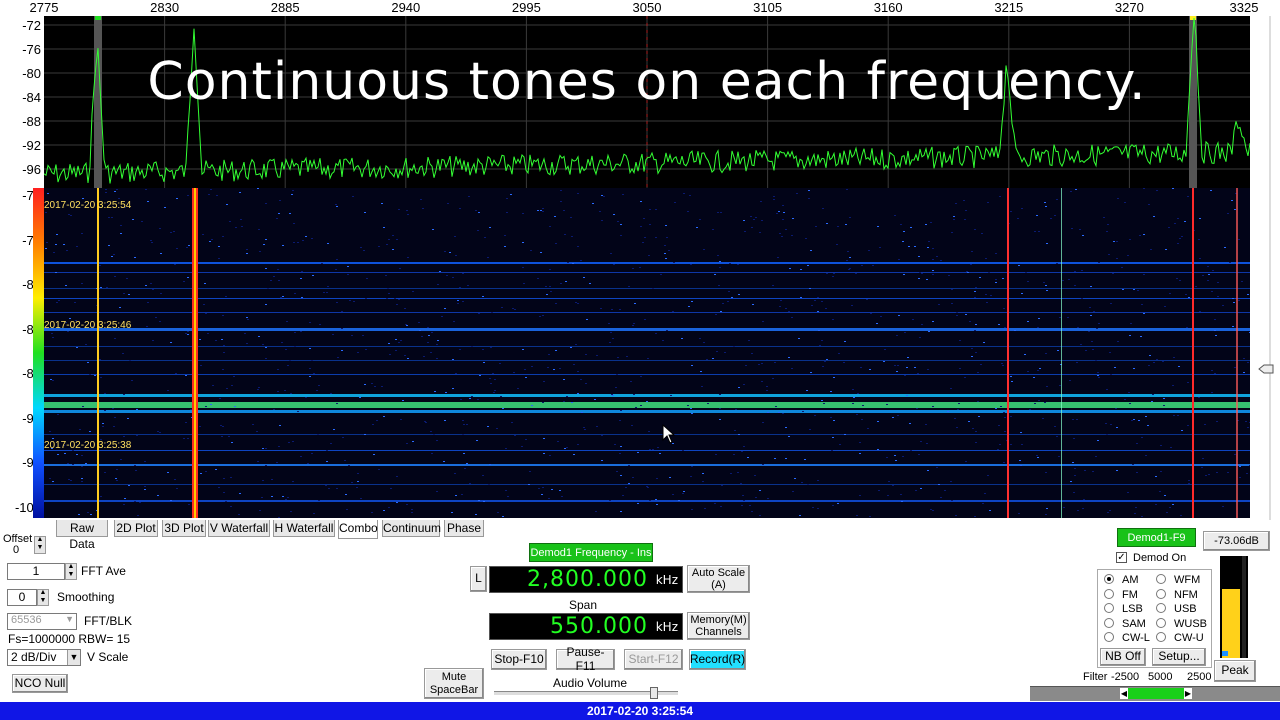  What do you see at coordinates (36, 571) in the screenshot?
I see `fft-ave-input: 1` at bounding box center [36, 571].